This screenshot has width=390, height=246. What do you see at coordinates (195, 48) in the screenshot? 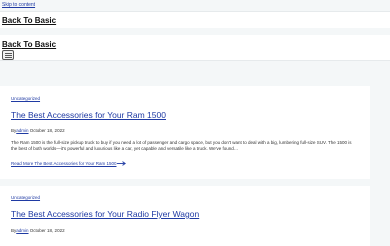
I see `header-main-bar` at bounding box center [195, 48].